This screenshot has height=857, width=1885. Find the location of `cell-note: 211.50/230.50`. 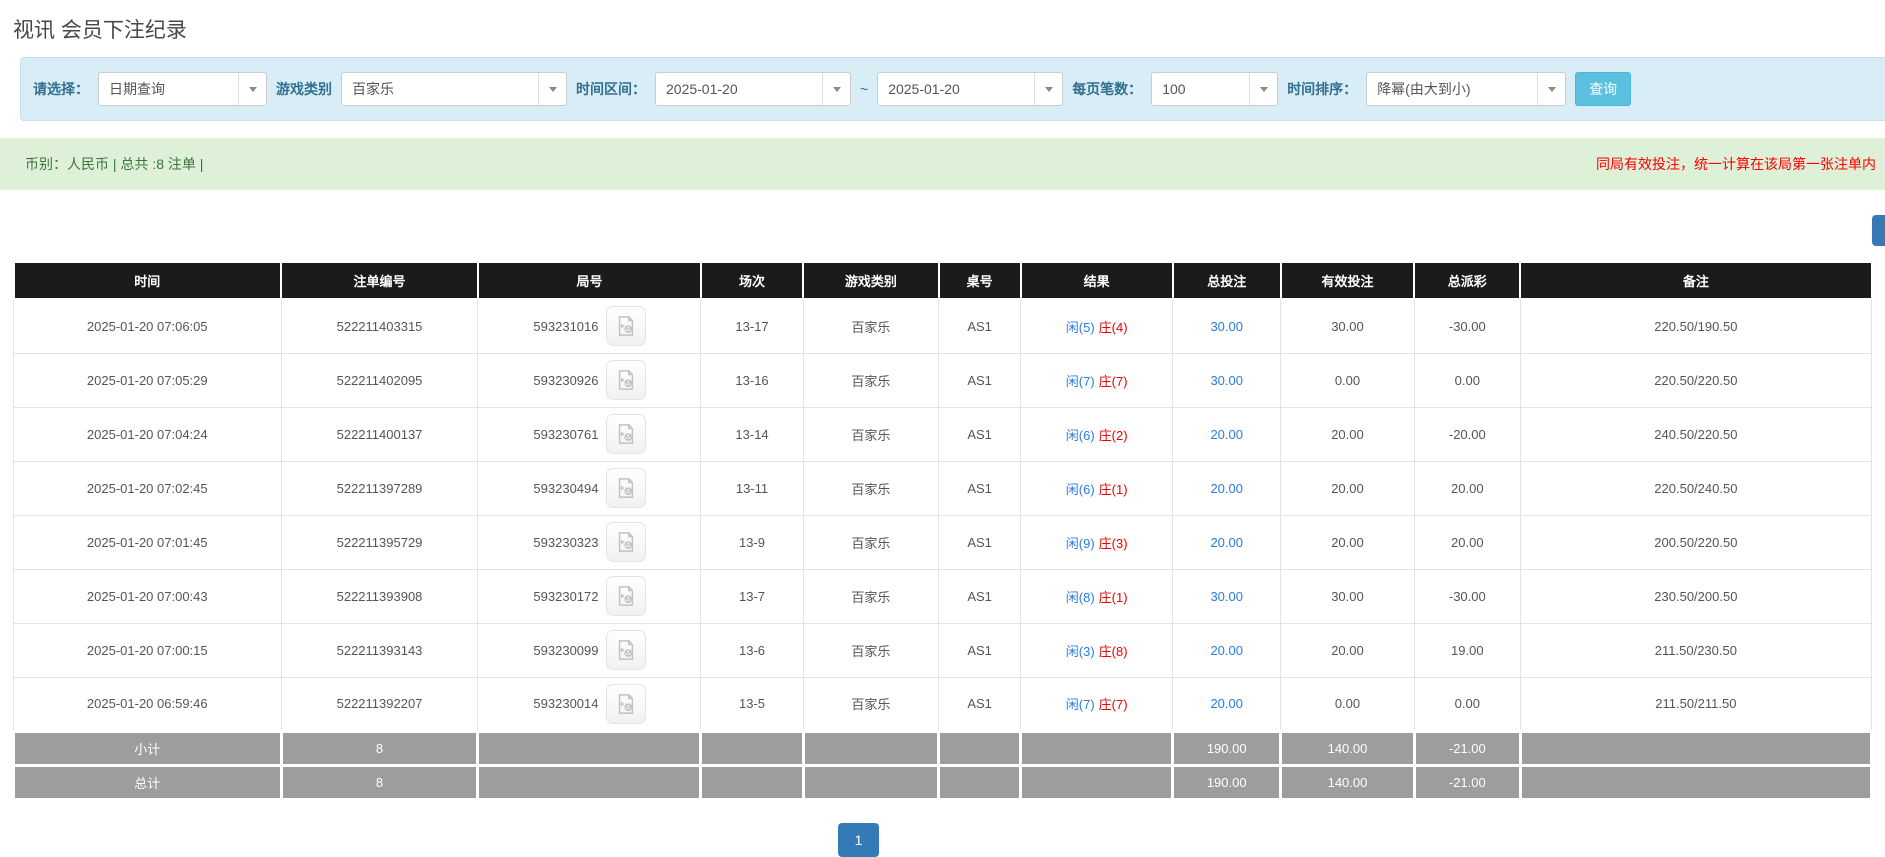

cell-note: 211.50/230.50 is located at coordinates (1696, 650).